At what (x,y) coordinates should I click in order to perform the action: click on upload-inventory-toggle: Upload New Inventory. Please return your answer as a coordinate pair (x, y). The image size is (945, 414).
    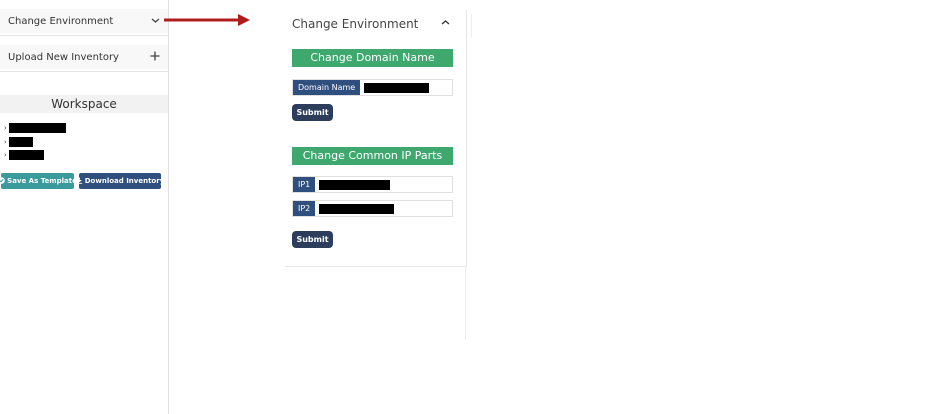
    Looking at the image, I should click on (84, 57).